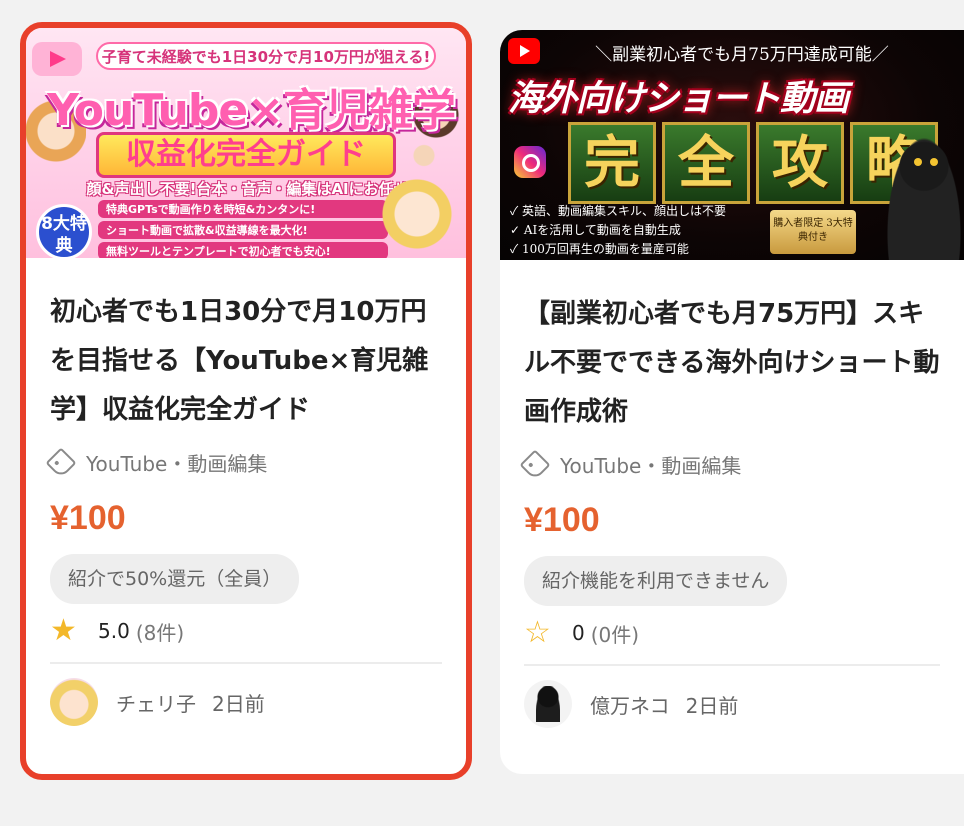 The height and width of the screenshot is (826, 964). I want to click on thumbnail-note: ✓ AIを活用して動画を自動生成, so click(595, 230).